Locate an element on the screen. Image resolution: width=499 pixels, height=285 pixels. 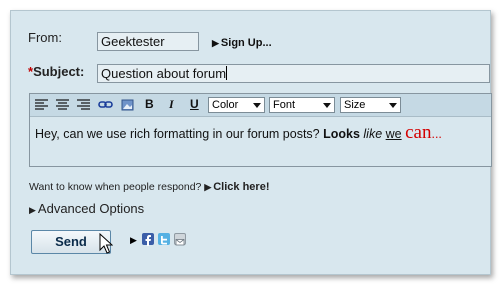
mouse-cursor-icon is located at coordinates (106, 243).